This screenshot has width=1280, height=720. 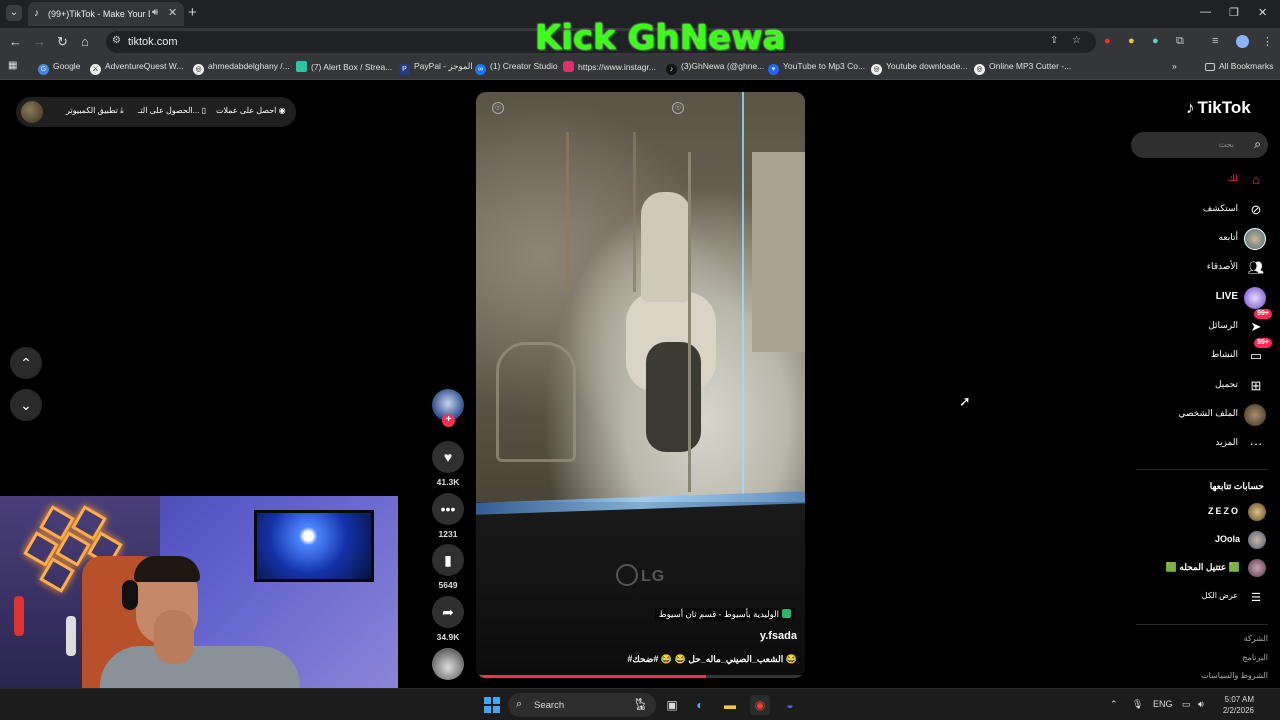 What do you see at coordinates (1204, 210) in the screenshot?
I see `nav-explore: استكشف ⊘` at bounding box center [1204, 210].